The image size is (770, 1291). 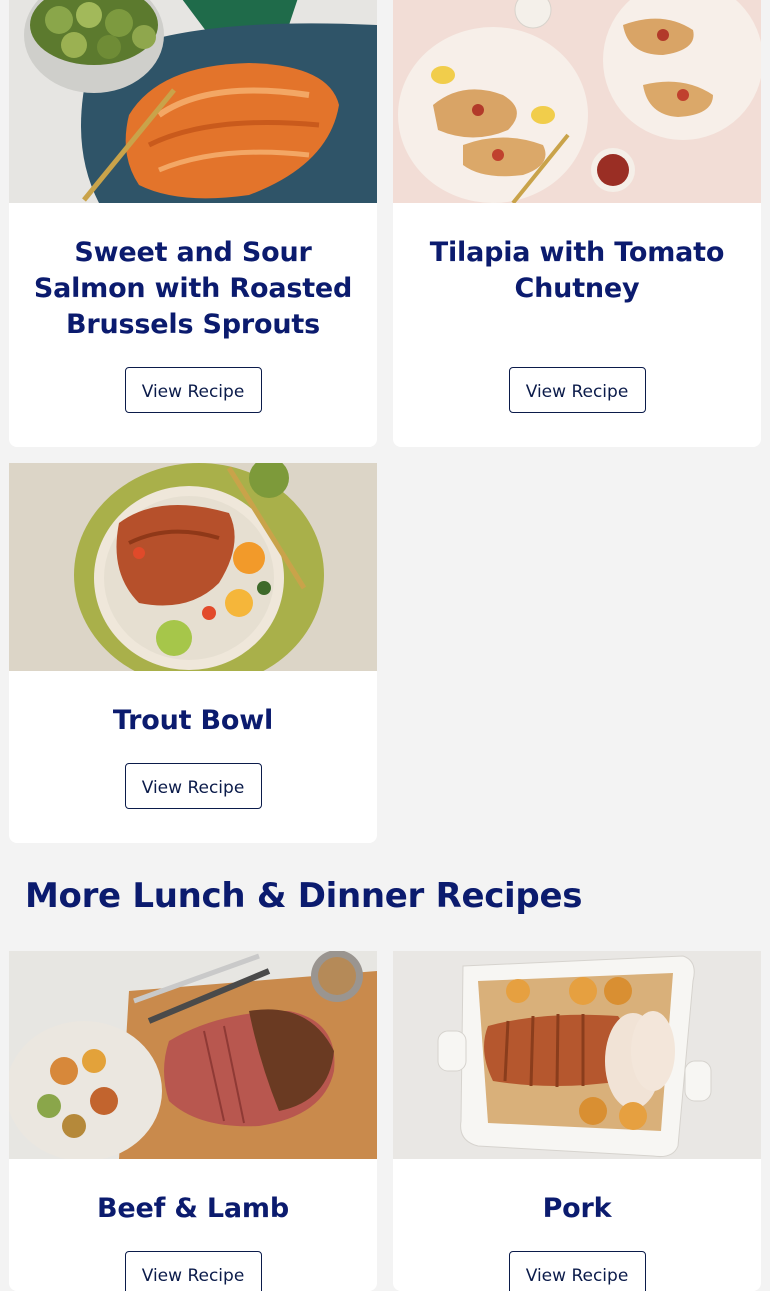 What do you see at coordinates (193, 1209) in the screenshot?
I see `recipe-title: Beef & Lamb` at bounding box center [193, 1209].